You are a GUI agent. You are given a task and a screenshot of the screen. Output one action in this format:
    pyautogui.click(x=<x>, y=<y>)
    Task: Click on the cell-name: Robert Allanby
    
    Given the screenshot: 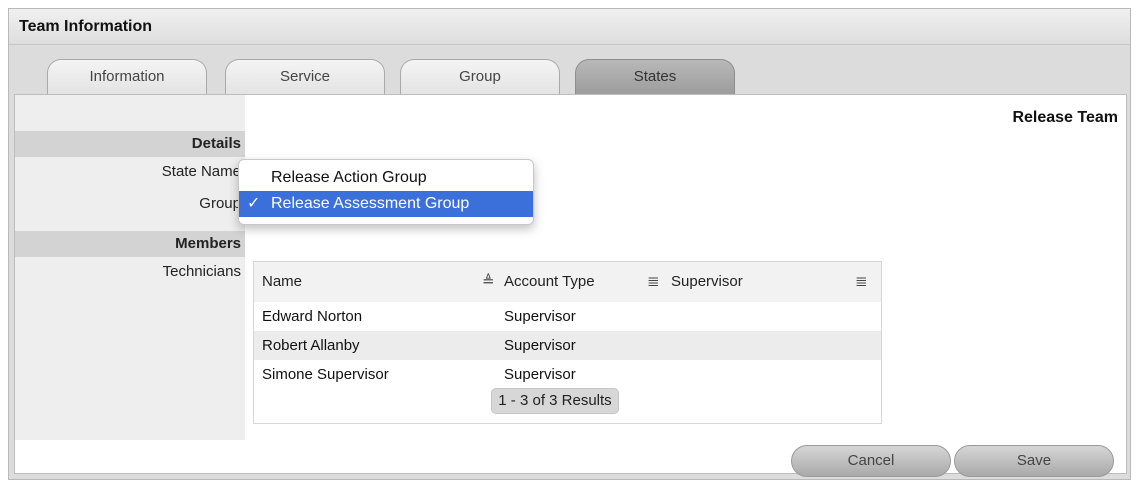 What is the action you would take?
    pyautogui.click(x=311, y=345)
    